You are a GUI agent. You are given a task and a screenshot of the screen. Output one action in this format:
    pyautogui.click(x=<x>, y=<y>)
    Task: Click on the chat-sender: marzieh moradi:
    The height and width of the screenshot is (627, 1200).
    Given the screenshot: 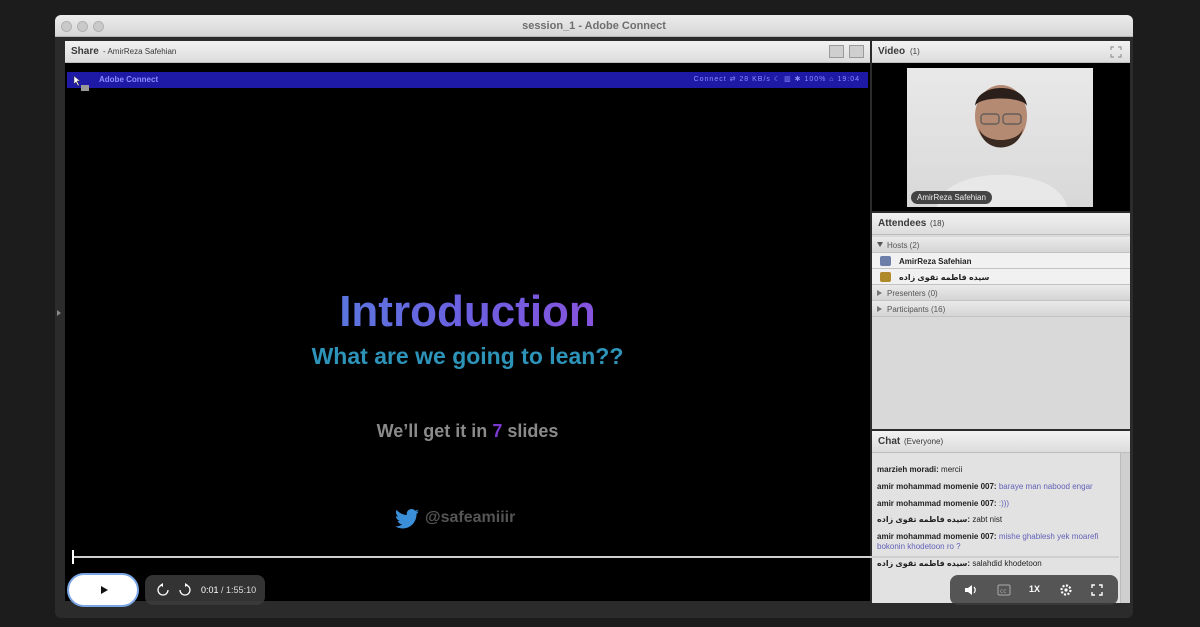 What is the action you would take?
    pyautogui.click(x=908, y=469)
    